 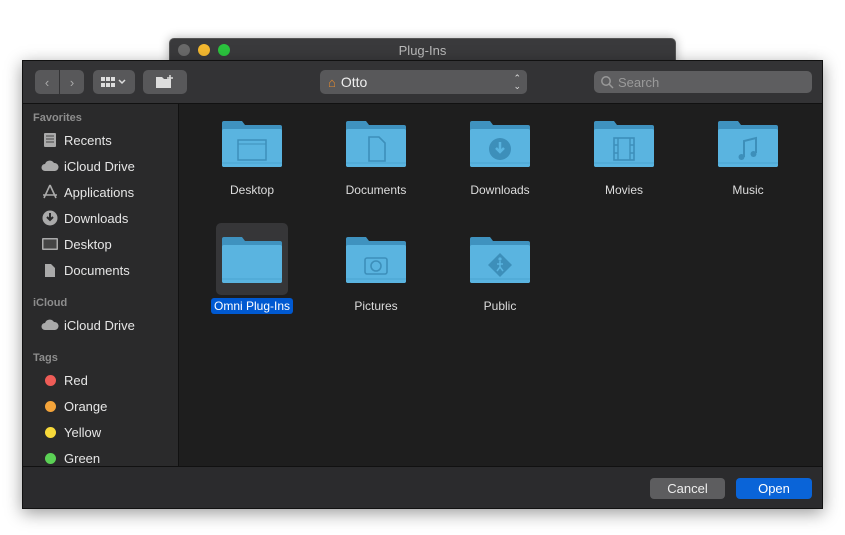 What do you see at coordinates (50, 218) in the screenshot?
I see `downloads-icon` at bounding box center [50, 218].